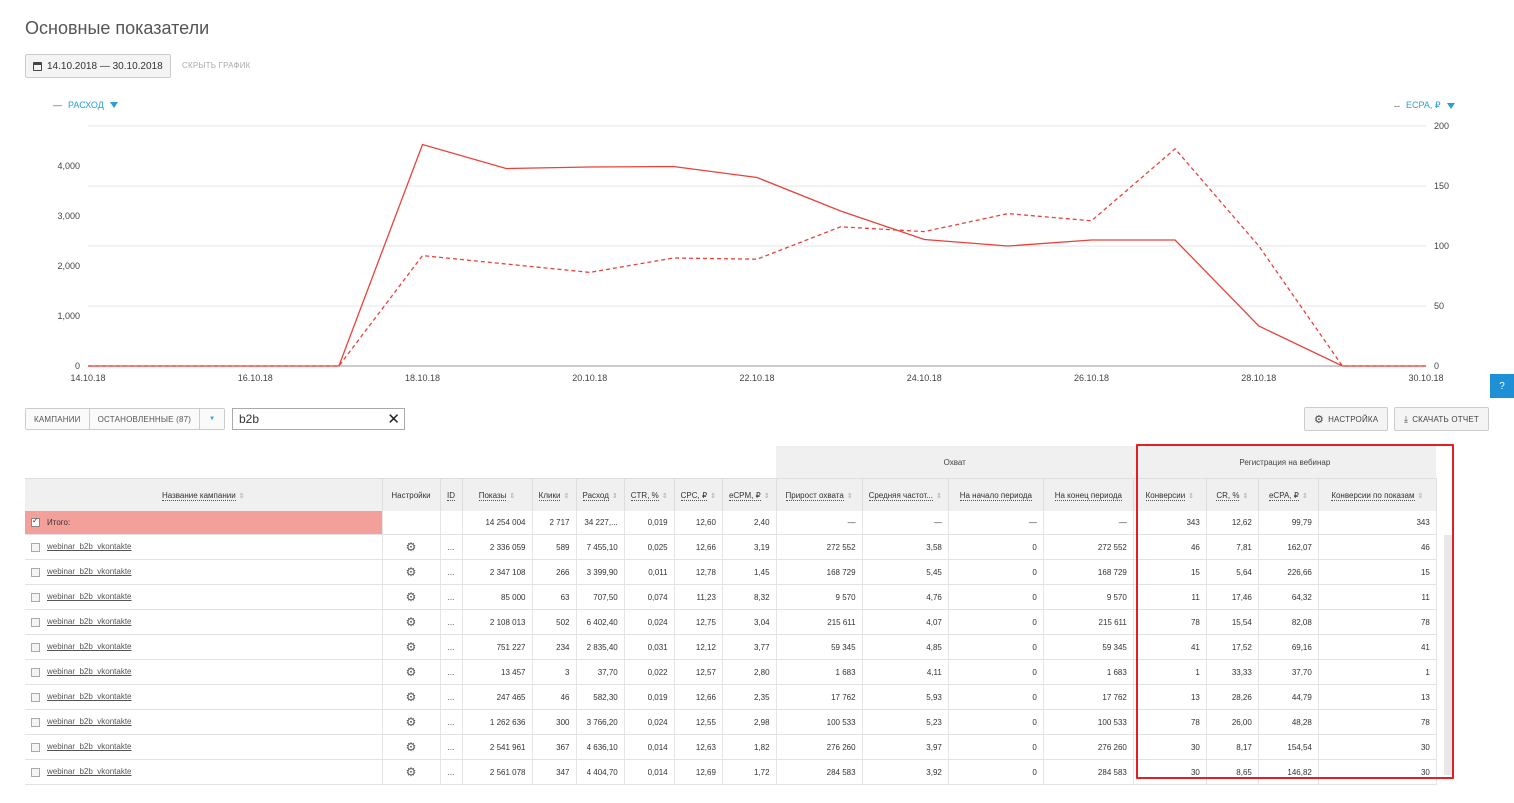 The image size is (1514, 803). I want to click on help-button: ?, so click(1502, 386).